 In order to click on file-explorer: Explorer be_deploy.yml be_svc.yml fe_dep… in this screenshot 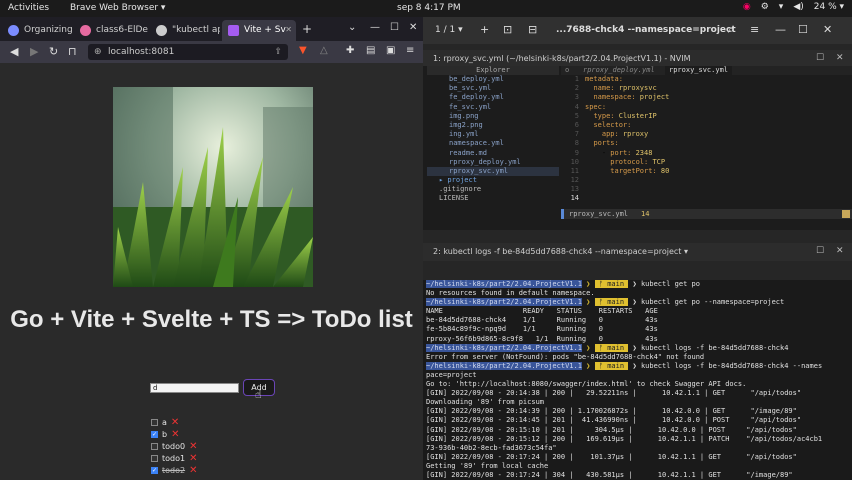, I will do `click(493, 139)`.